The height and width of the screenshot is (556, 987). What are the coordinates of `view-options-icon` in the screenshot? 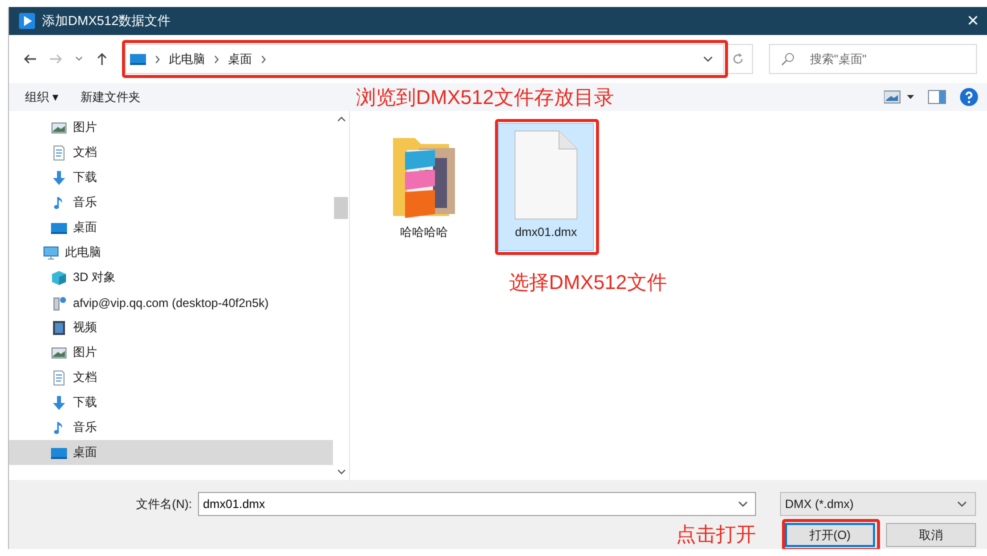 It's located at (899, 97).